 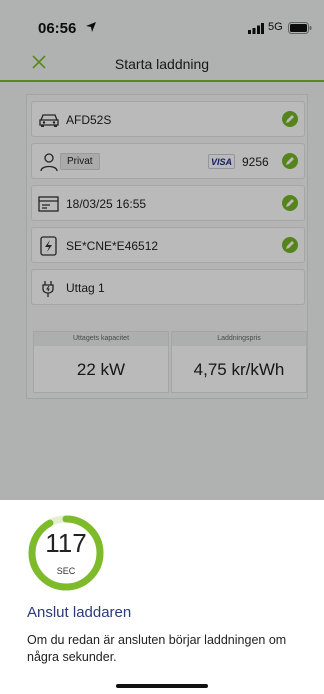 What do you see at coordinates (162, 686) in the screenshot?
I see `home-indicator` at bounding box center [162, 686].